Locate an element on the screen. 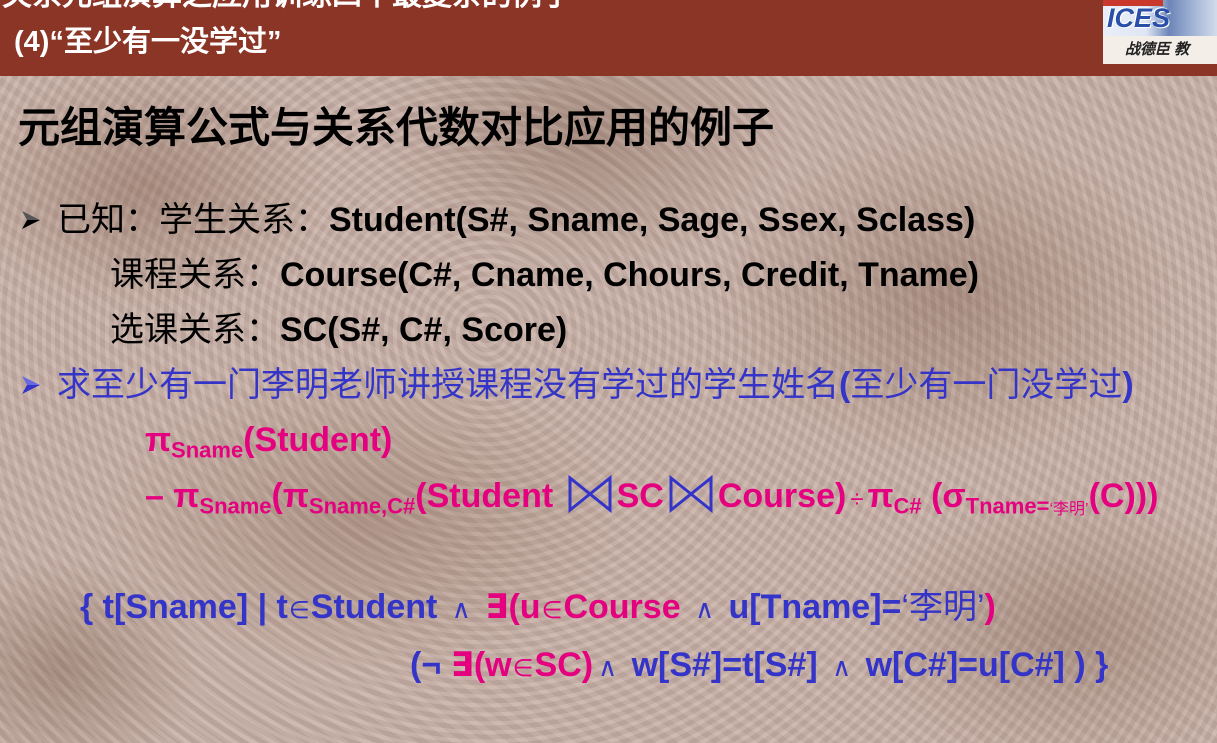  relation-label: 课程关系： is located at coordinates (195, 275).